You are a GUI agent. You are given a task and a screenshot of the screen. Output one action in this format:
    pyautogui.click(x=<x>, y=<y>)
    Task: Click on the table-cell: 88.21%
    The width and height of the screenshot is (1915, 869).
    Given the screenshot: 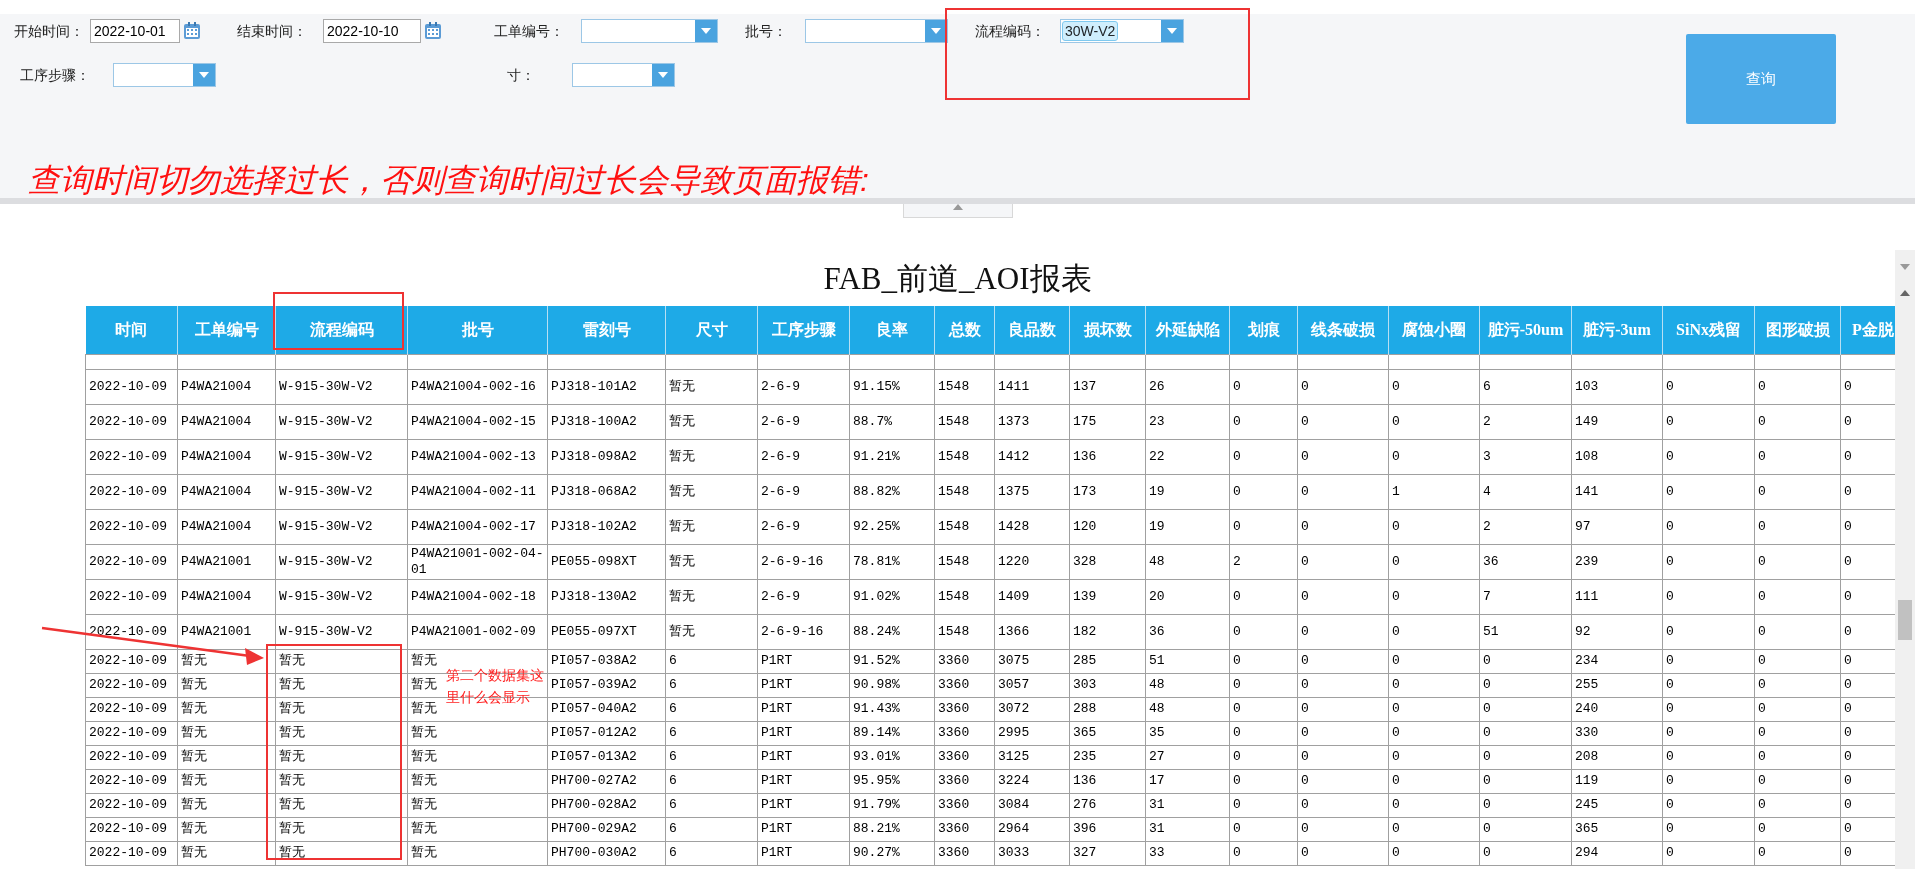 What is the action you would take?
    pyautogui.click(x=892, y=829)
    